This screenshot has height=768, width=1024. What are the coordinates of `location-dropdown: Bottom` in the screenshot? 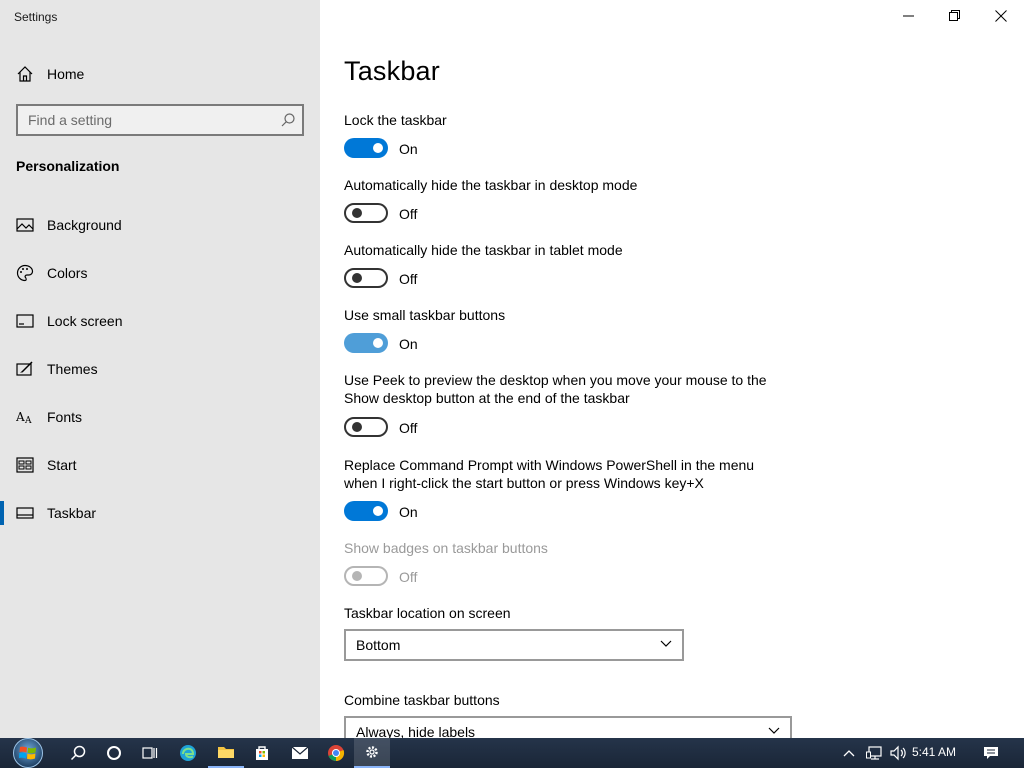 It's located at (514, 645).